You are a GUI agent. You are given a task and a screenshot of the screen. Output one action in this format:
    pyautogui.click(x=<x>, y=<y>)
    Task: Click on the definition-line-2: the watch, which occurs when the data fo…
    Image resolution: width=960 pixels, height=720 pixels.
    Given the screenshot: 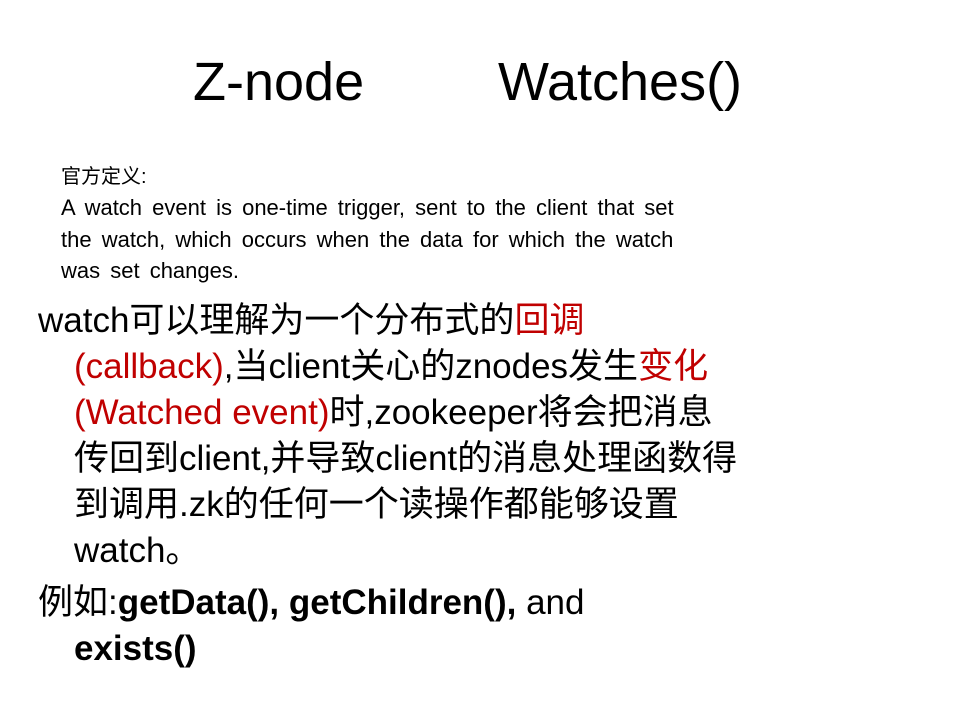 What is the action you would take?
    pyautogui.click(x=367, y=239)
    